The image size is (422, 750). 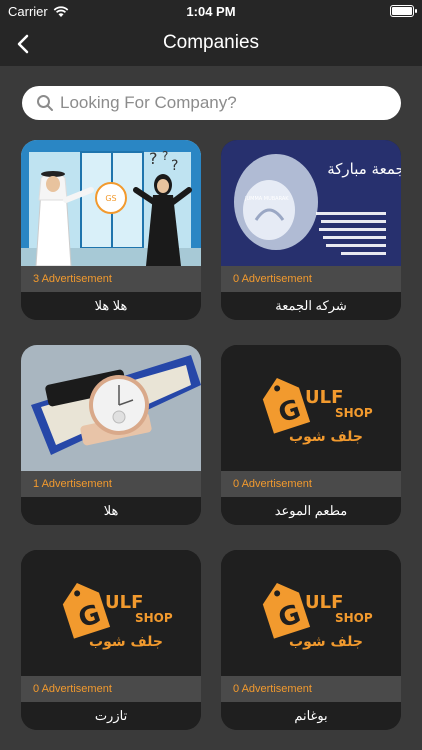 I want to click on company-name: شركه الجمعة, so click(x=311, y=306).